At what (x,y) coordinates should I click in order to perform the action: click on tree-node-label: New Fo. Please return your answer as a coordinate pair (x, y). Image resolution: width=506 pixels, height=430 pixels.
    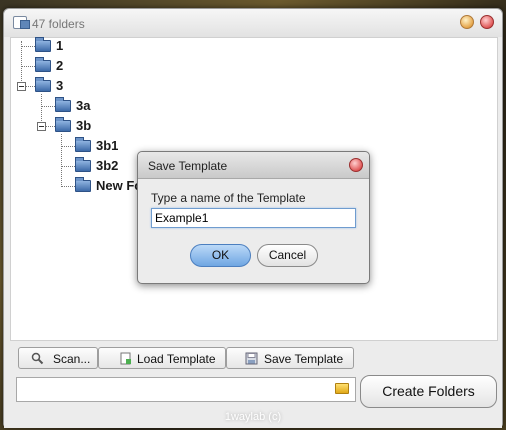
    Looking at the image, I should click on (119, 185).